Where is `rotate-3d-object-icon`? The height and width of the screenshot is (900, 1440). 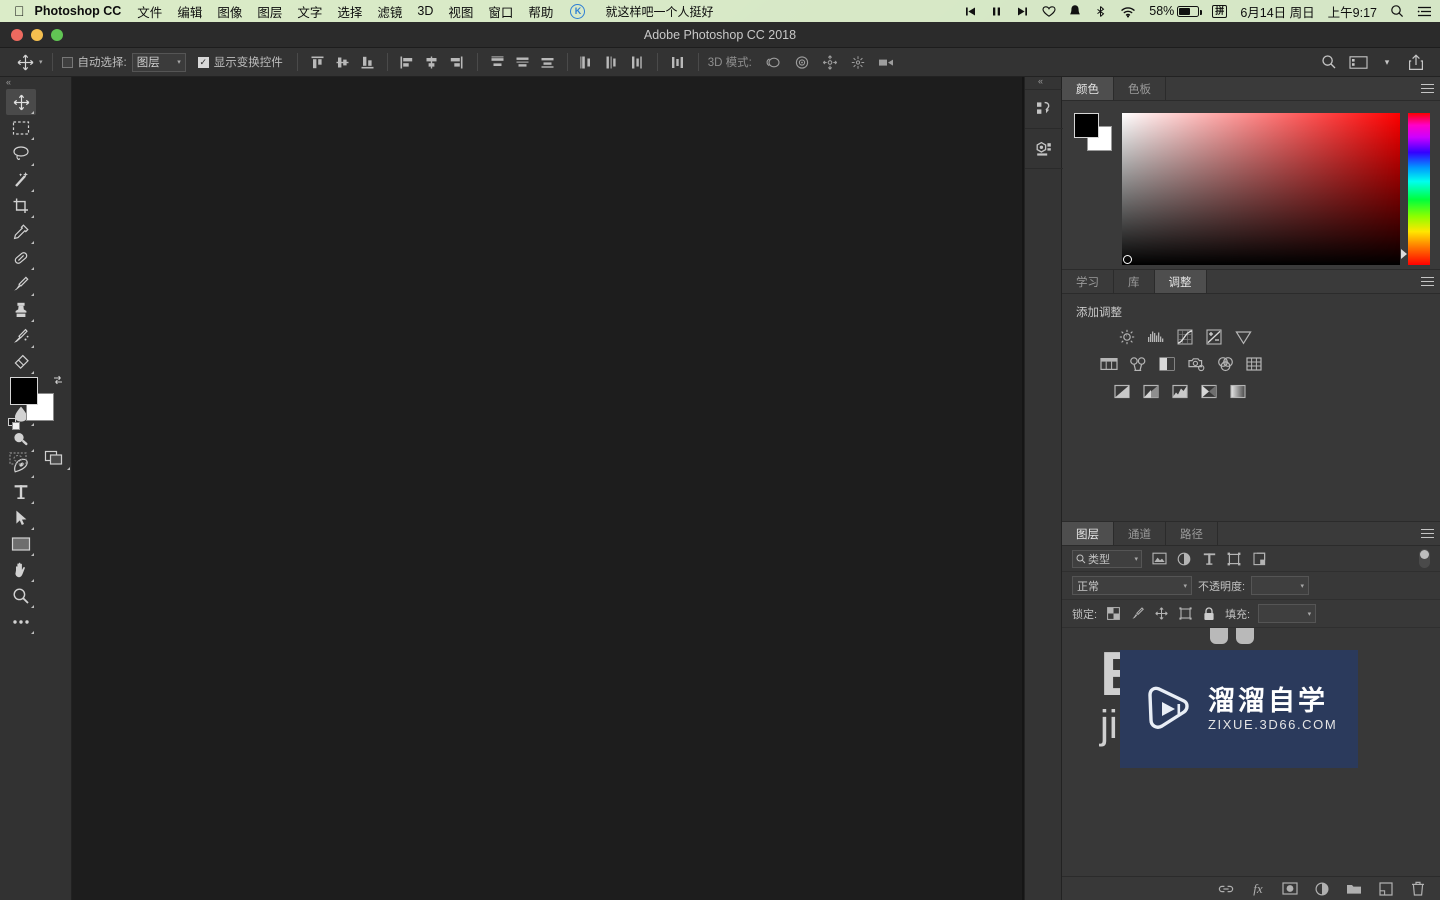
rotate-3d-object-icon is located at coordinates (774, 62).